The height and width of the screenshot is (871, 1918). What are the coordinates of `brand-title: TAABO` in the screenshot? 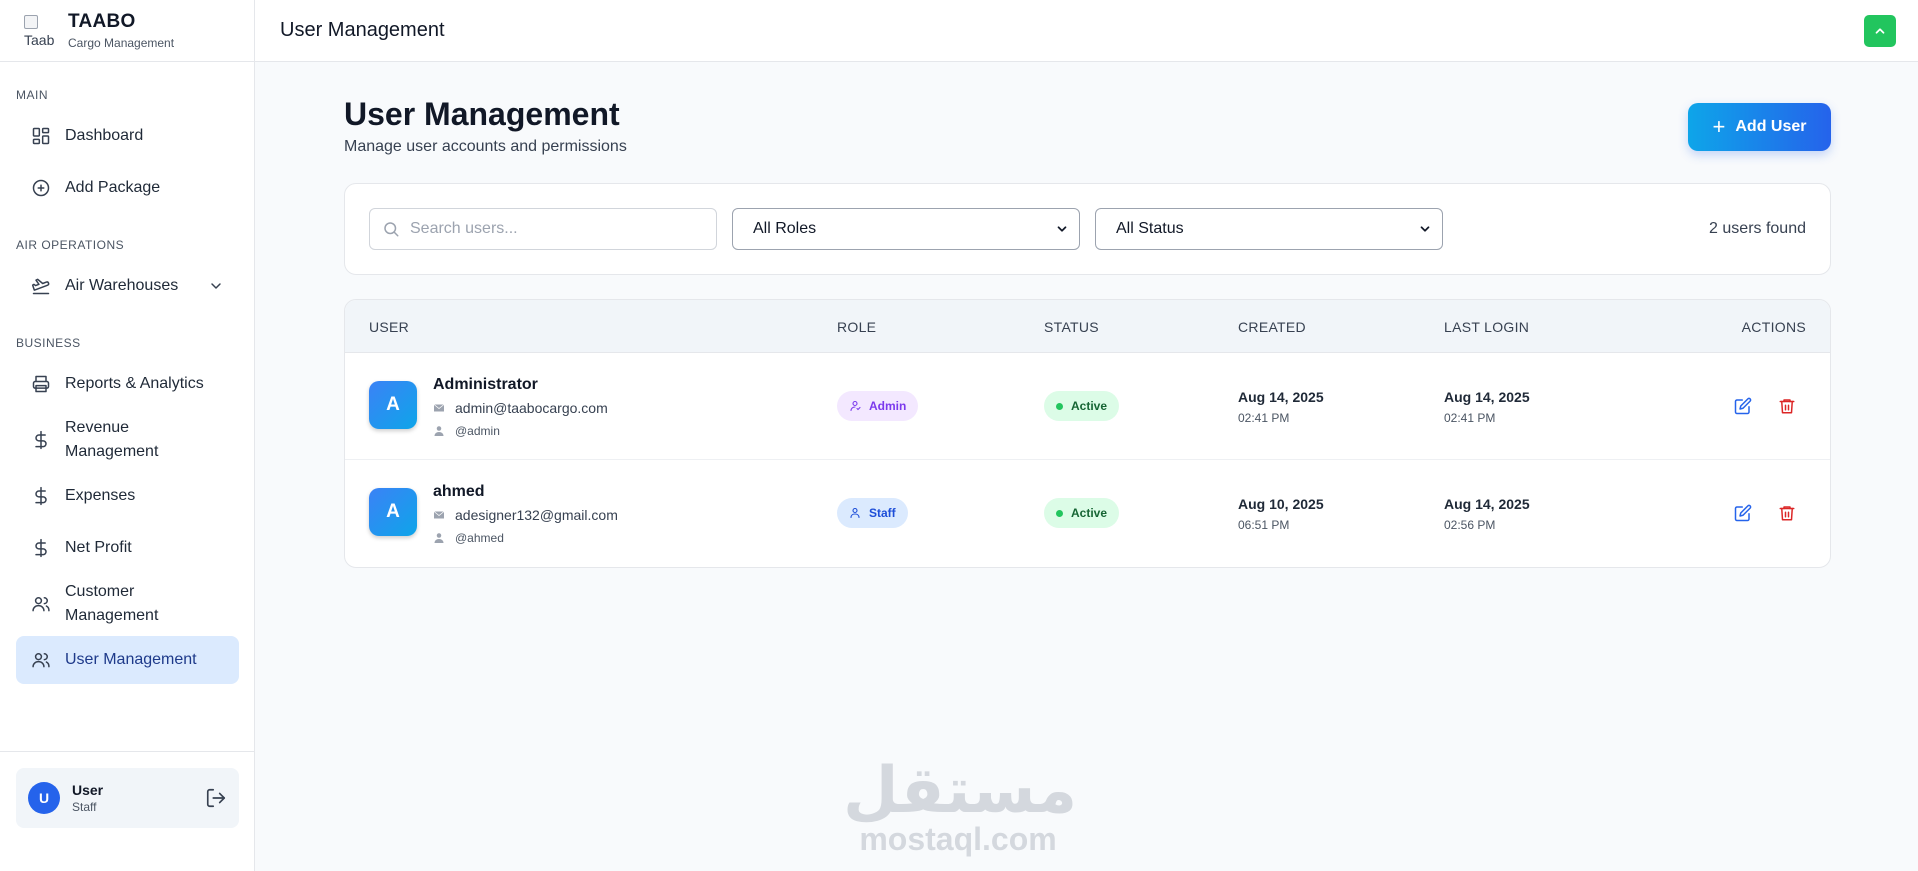 It's located at (102, 21).